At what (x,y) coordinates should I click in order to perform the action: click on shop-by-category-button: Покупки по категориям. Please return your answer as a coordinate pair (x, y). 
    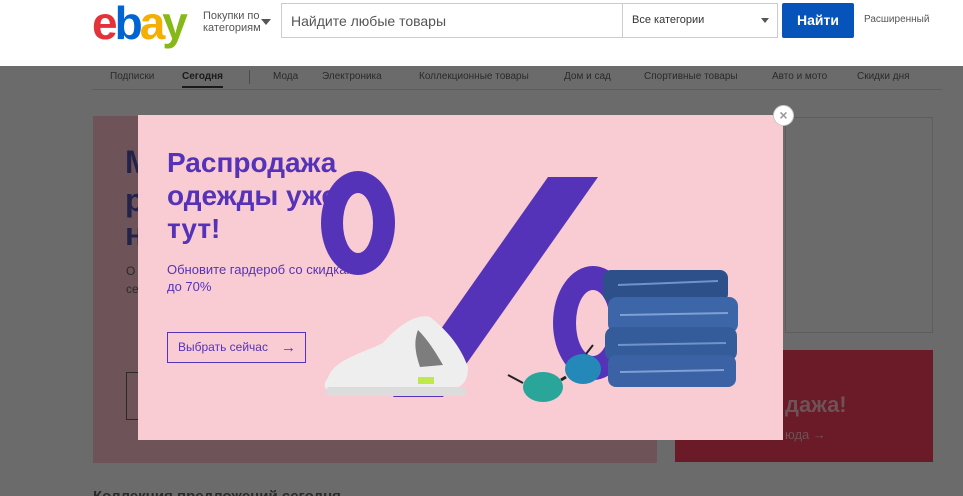
    Looking at the image, I should click on (237, 22).